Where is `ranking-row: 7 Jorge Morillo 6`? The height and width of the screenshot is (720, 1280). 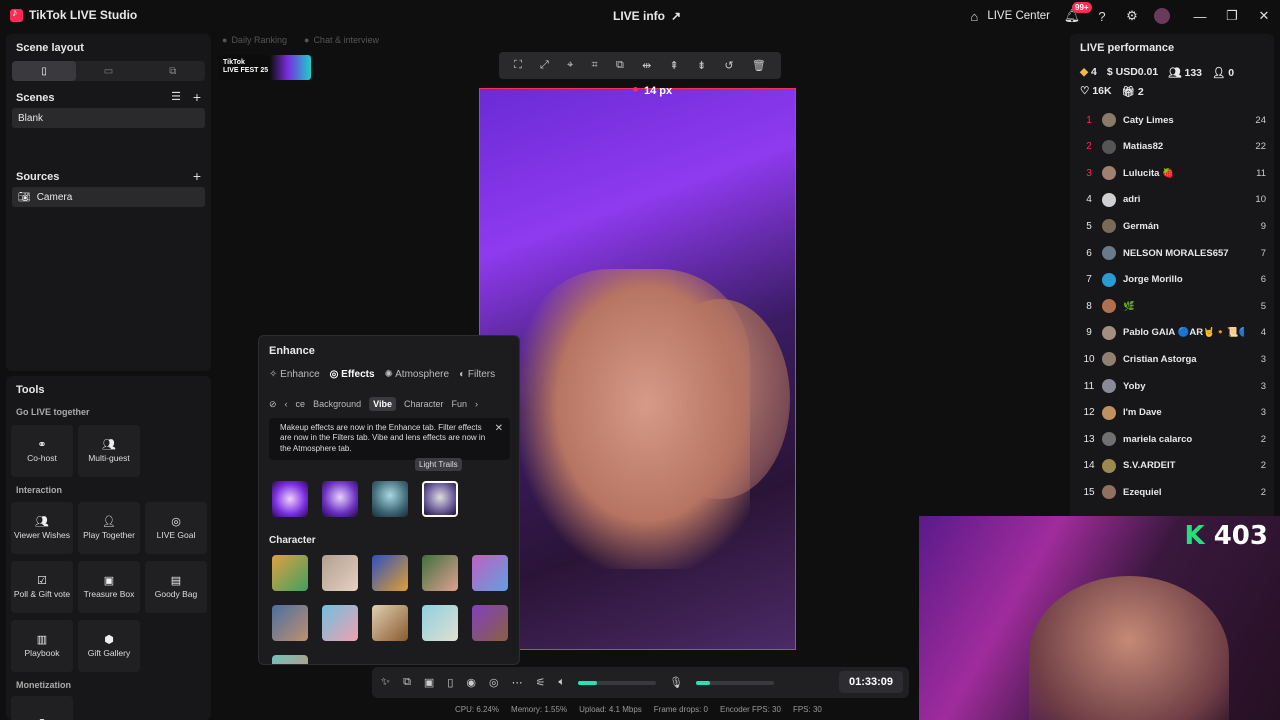 ranking-row: 7 Jorge Morillo 6 is located at coordinates (1173, 280).